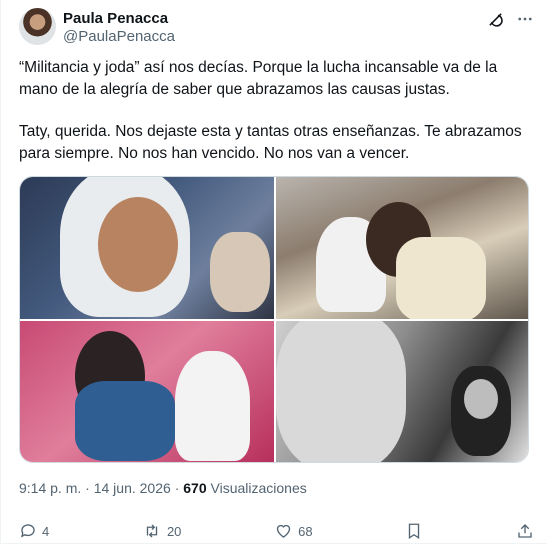 The image size is (547, 544). Describe the element at coordinates (125, 421) in the screenshot. I see `jacket-shape` at that location.